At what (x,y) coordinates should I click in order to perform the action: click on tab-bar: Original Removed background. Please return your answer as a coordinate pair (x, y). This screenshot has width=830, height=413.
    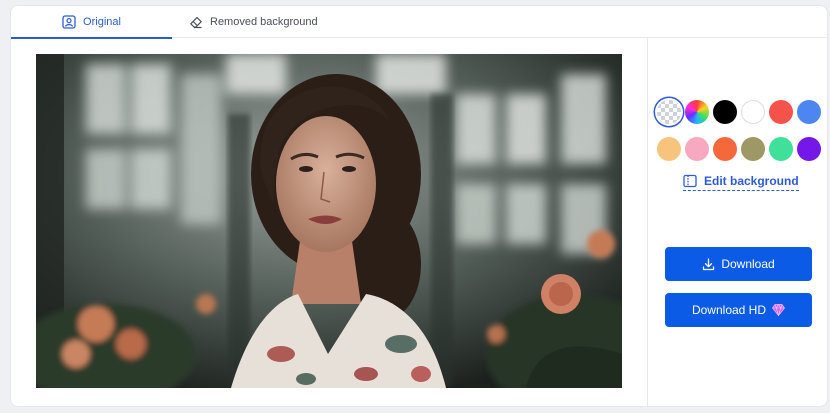
    Looking at the image, I should click on (419, 22).